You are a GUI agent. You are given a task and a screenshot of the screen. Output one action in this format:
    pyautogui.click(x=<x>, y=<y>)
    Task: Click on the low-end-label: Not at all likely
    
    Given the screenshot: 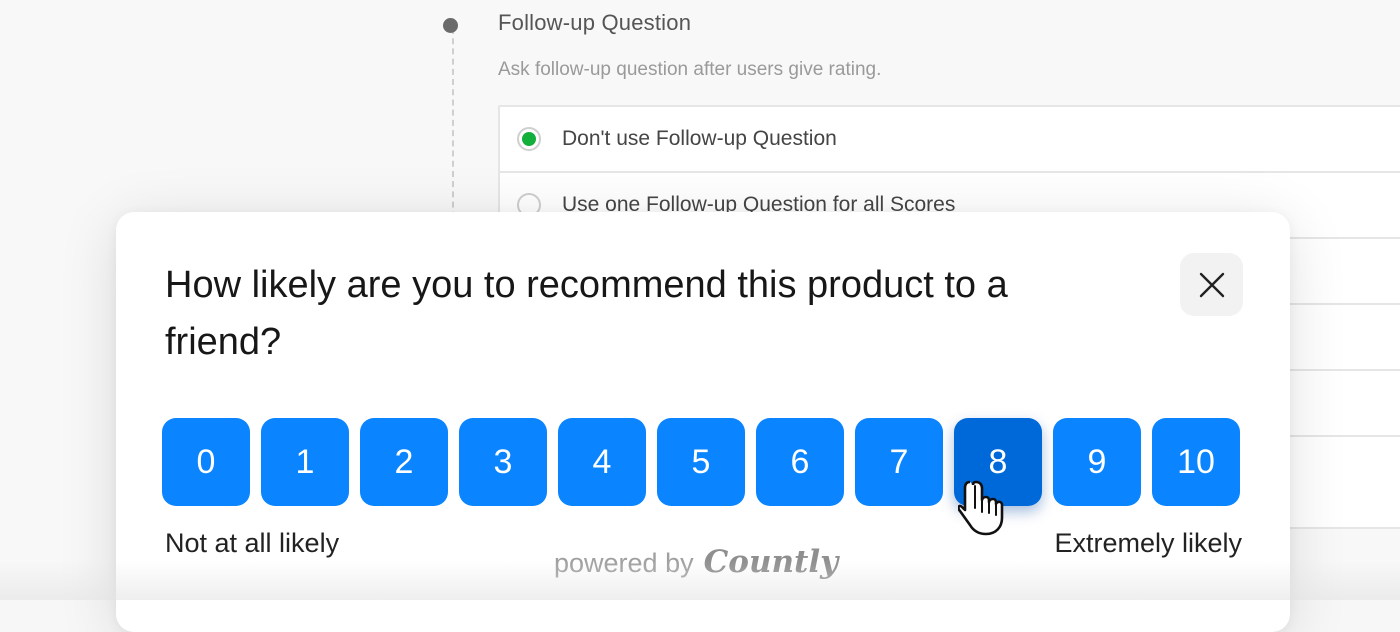 What is the action you would take?
    pyautogui.click(x=252, y=543)
    